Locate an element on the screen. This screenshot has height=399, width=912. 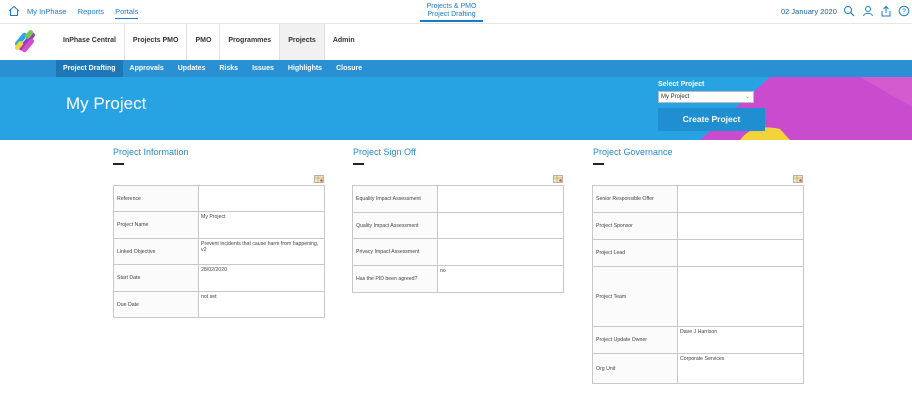
search-icon is located at coordinates (849, 11).